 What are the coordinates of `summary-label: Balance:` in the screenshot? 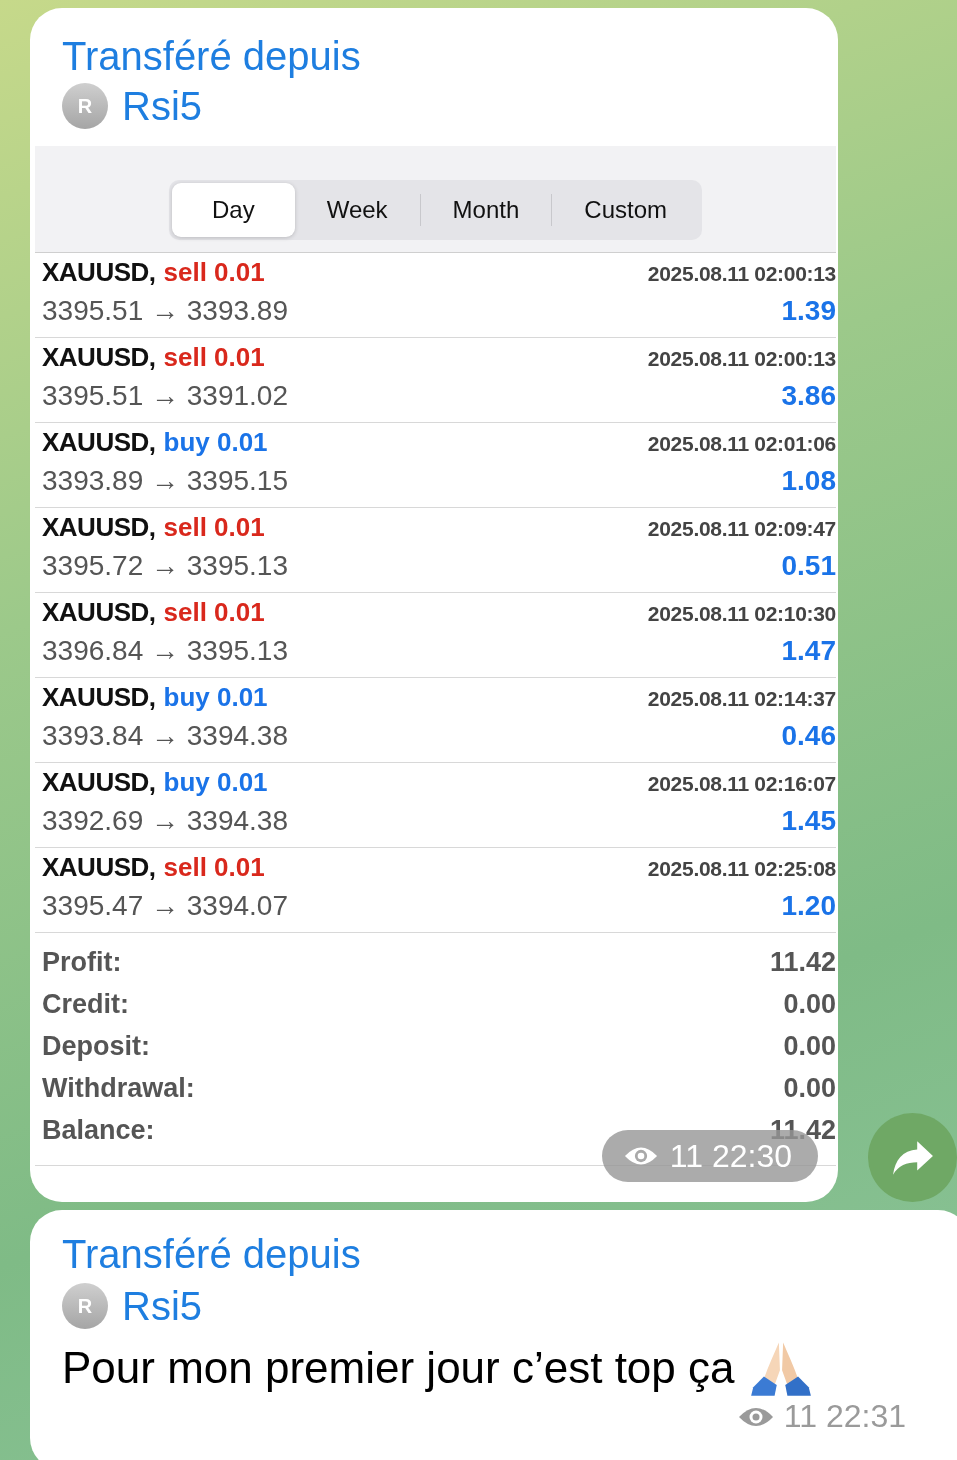 It's located at (98, 1130).